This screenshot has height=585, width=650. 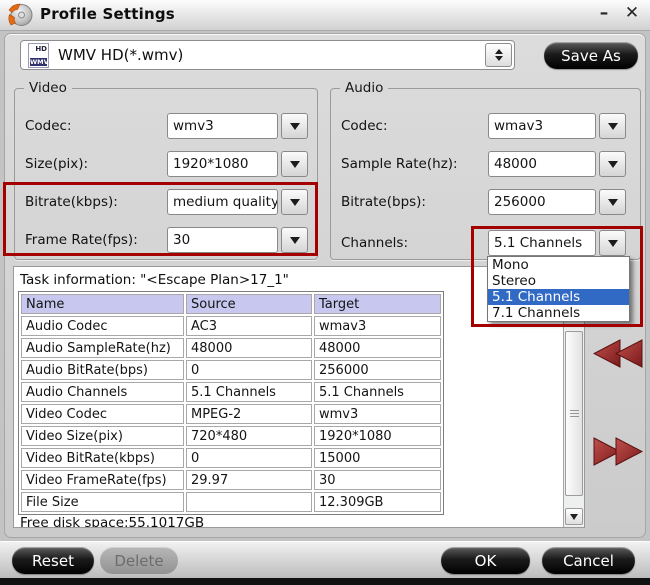 What do you see at coordinates (222, 202) in the screenshot?
I see `video-bitrate-value: medium quality` at bounding box center [222, 202].